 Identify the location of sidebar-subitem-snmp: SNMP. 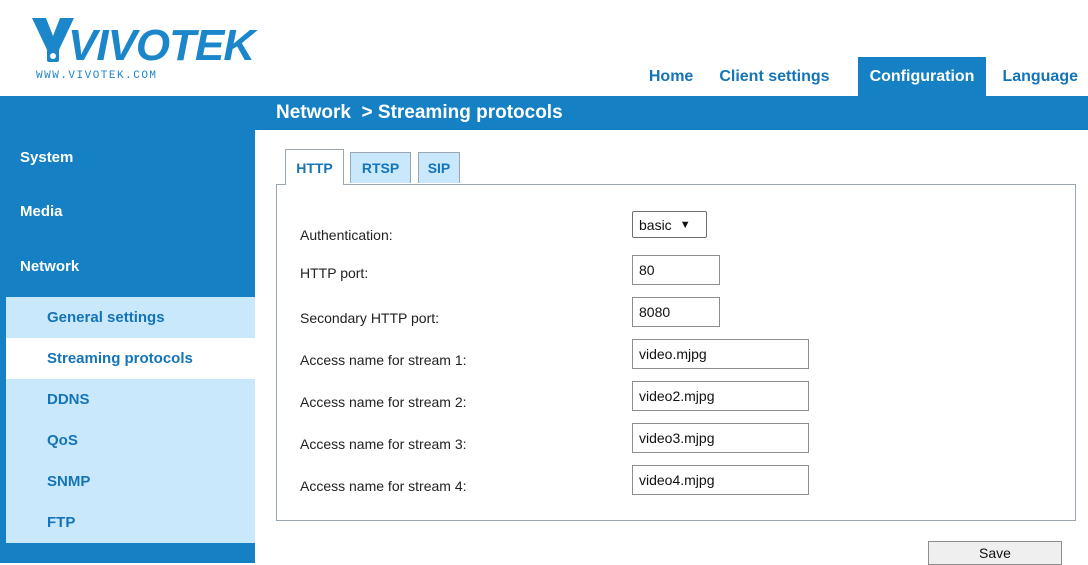
(130, 481).